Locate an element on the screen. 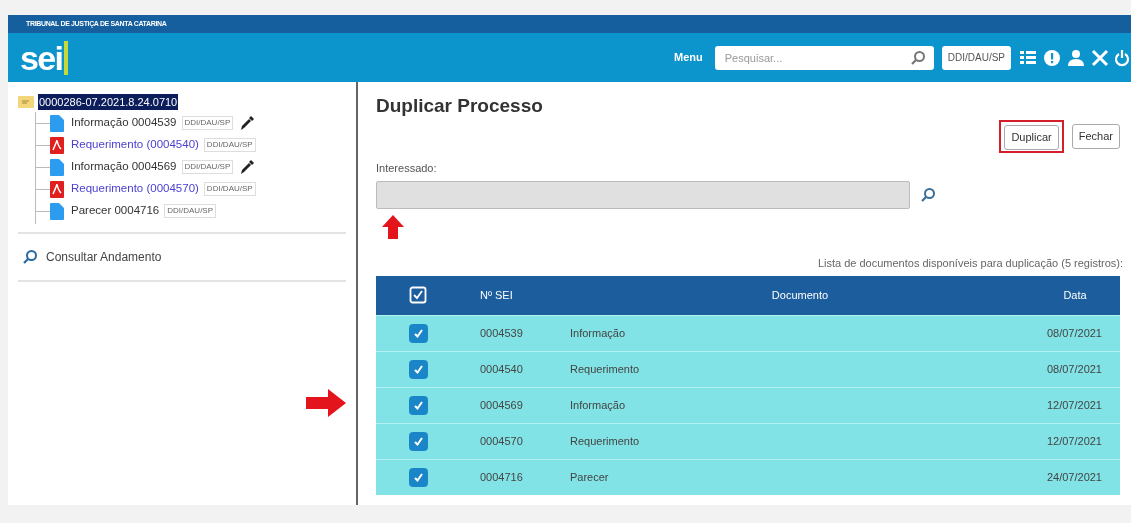  document-link: Requerimento (0004570) is located at coordinates (135, 189).